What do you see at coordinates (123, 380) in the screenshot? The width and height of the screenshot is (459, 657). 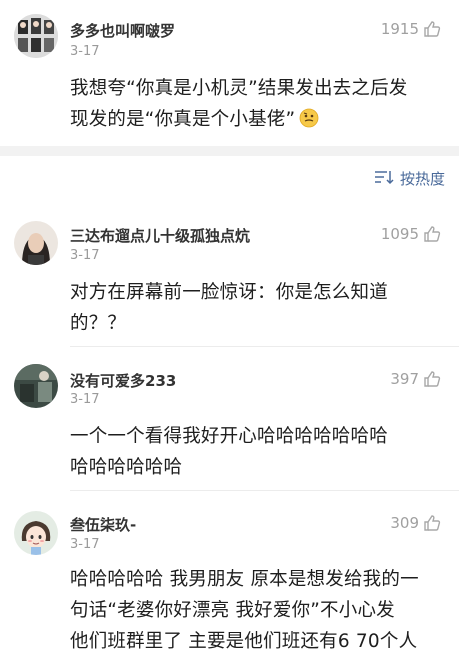 I see `username: 没有可爱多233` at bounding box center [123, 380].